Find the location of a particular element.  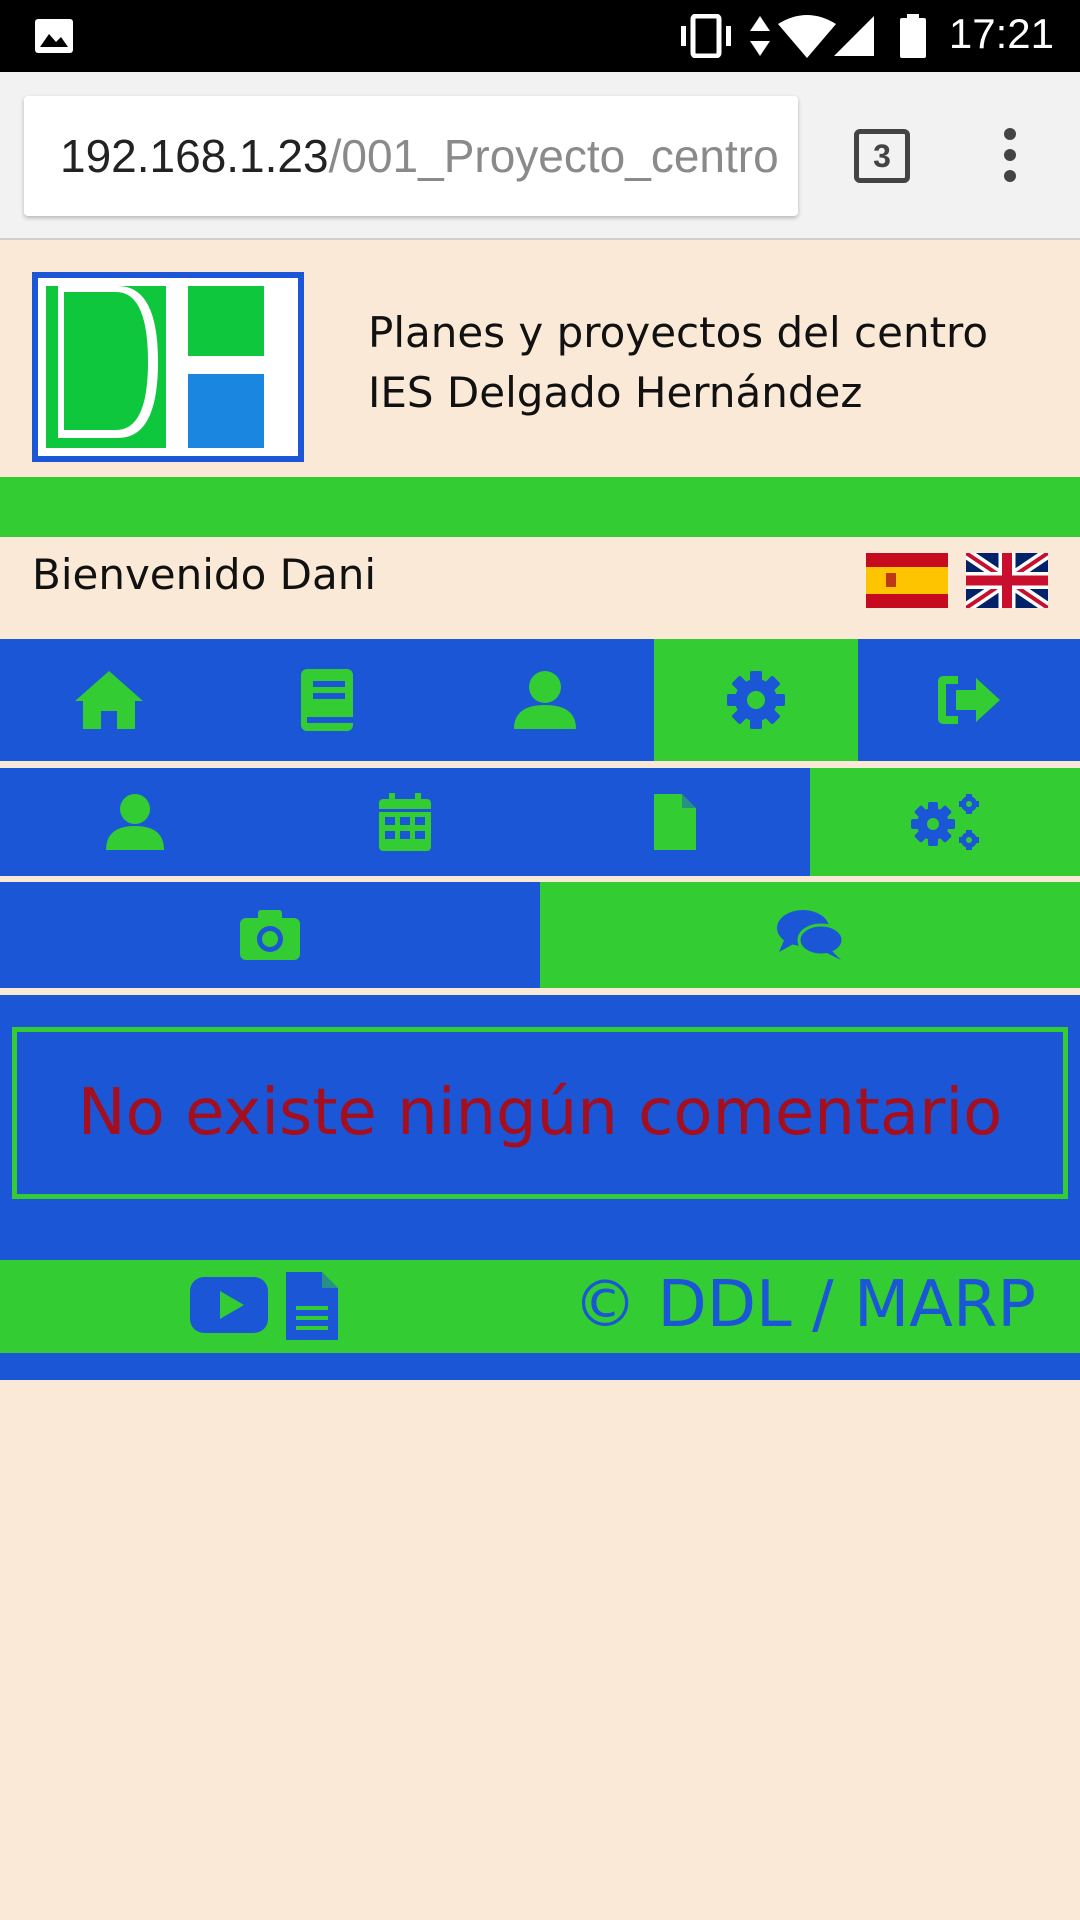

url-path: /001_Proyecto_centro is located at coordinates (553, 156).